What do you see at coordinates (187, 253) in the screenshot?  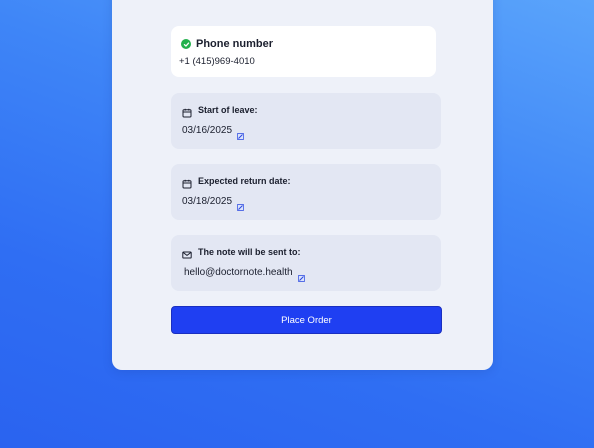 I see `mail-icon` at bounding box center [187, 253].